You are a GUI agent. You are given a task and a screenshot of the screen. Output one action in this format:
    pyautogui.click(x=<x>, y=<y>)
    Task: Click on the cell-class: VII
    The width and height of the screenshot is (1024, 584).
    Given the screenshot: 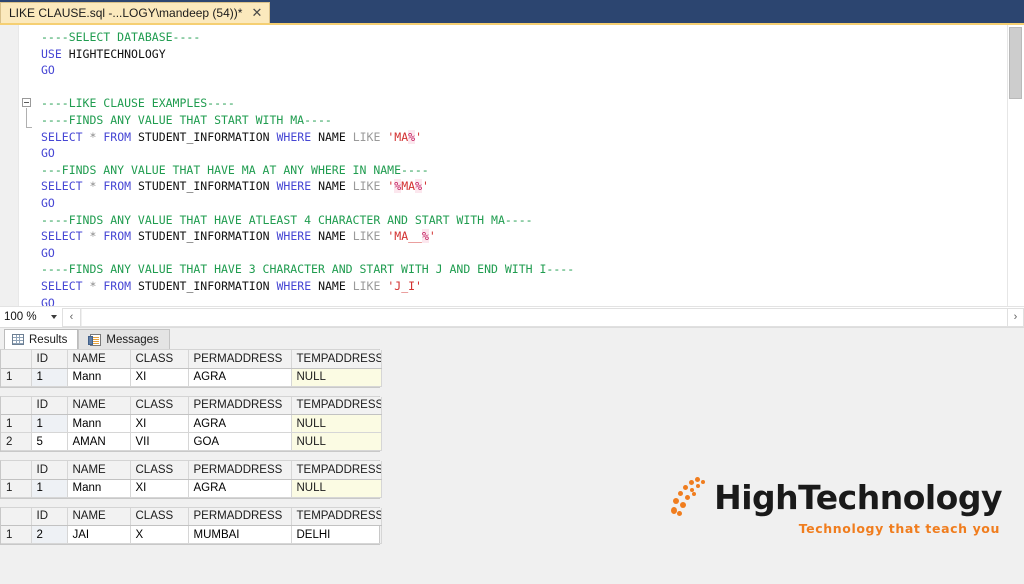 What is the action you would take?
    pyautogui.click(x=159, y=441)
    